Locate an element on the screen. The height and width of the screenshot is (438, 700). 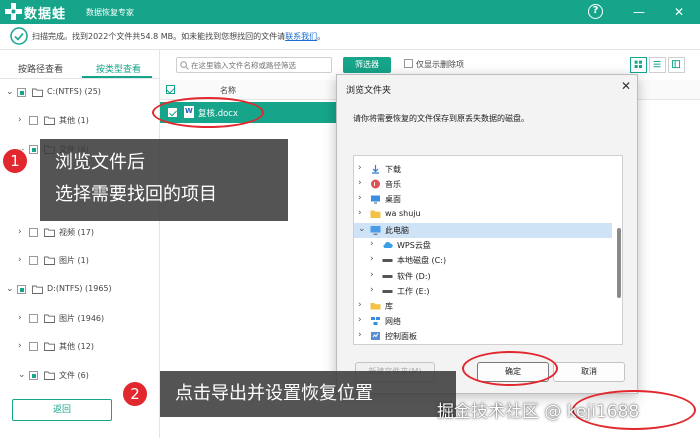
tab-by-type: 按类型查看 is located at coordinates (118, 68).